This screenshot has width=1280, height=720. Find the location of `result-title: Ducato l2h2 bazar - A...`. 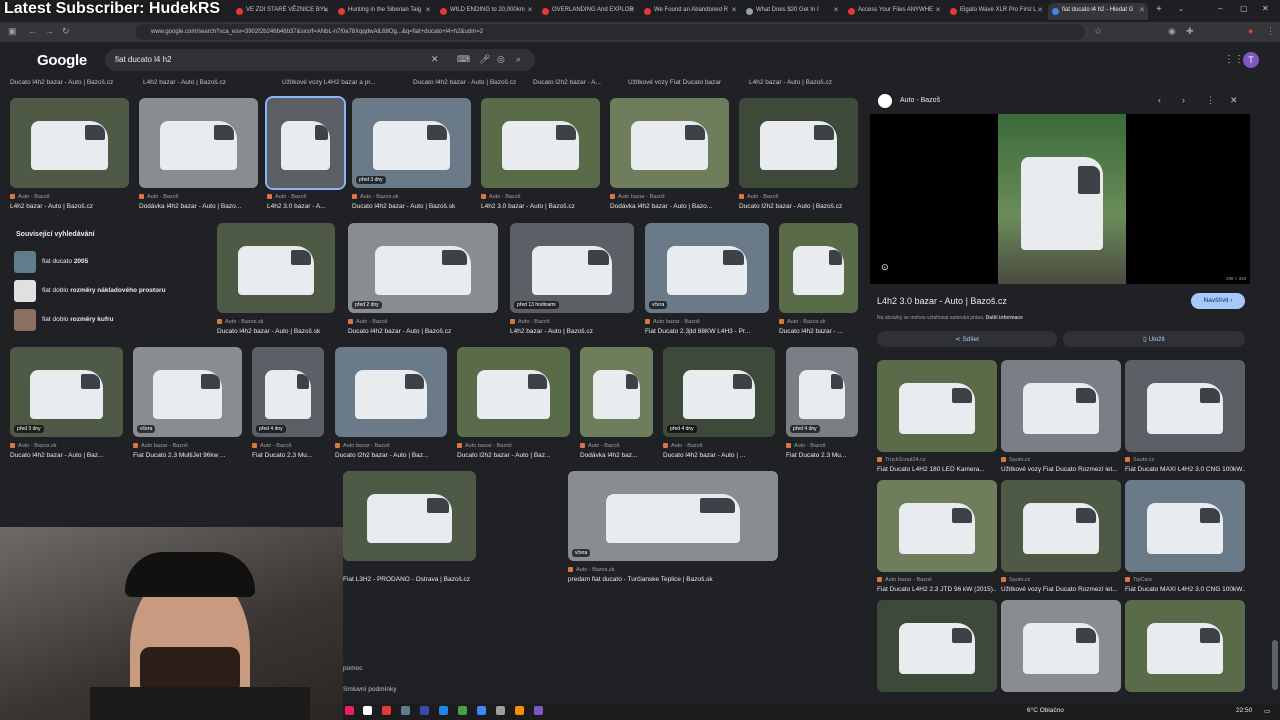

result-title: Ducato l2h2 bazar - A... is located at coordinates (567, 82).